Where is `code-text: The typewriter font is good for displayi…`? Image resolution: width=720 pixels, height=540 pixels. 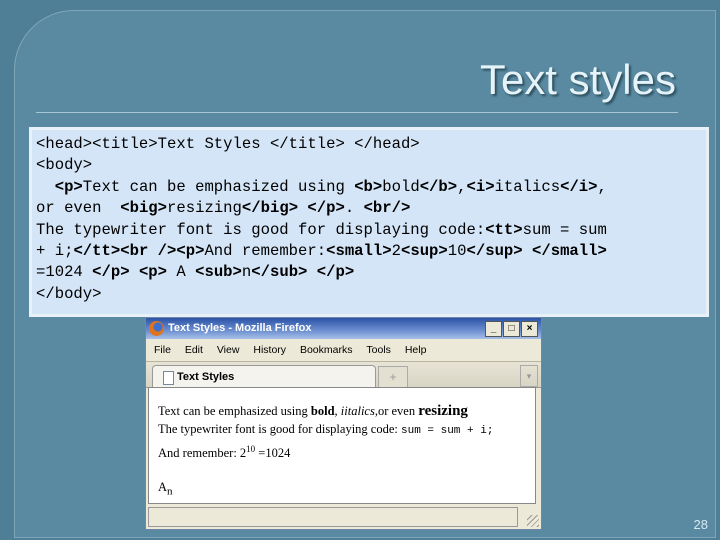 code-text: The typewriter font is good for displayi… is located at coordinates (261, 229).